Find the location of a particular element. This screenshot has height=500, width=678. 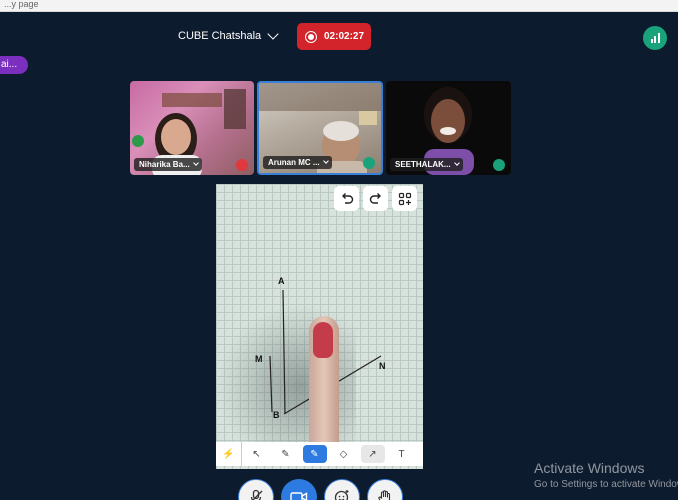

laser-icon: ⚡ is located at coordinates (228, 454).